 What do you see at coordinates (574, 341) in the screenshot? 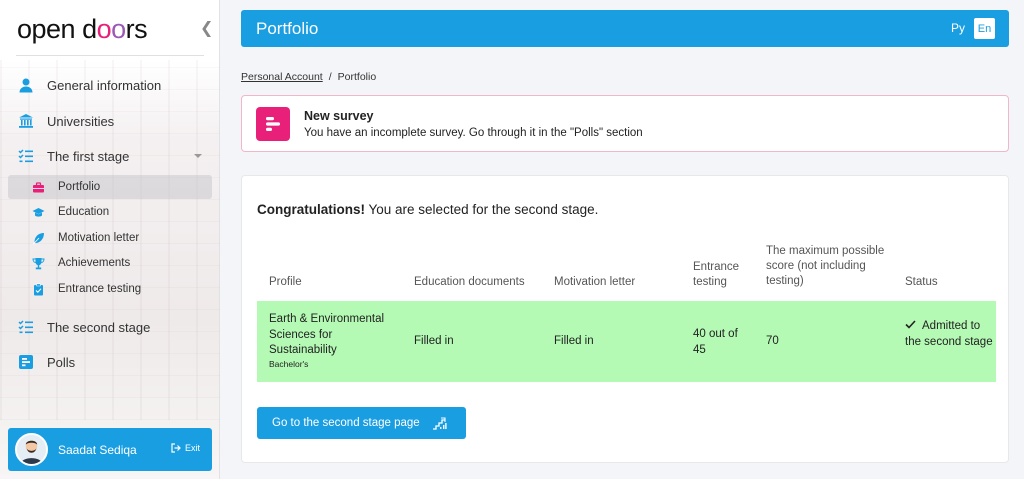
I see `cell-motivation: Filled in` at bounding box center [574, 341].